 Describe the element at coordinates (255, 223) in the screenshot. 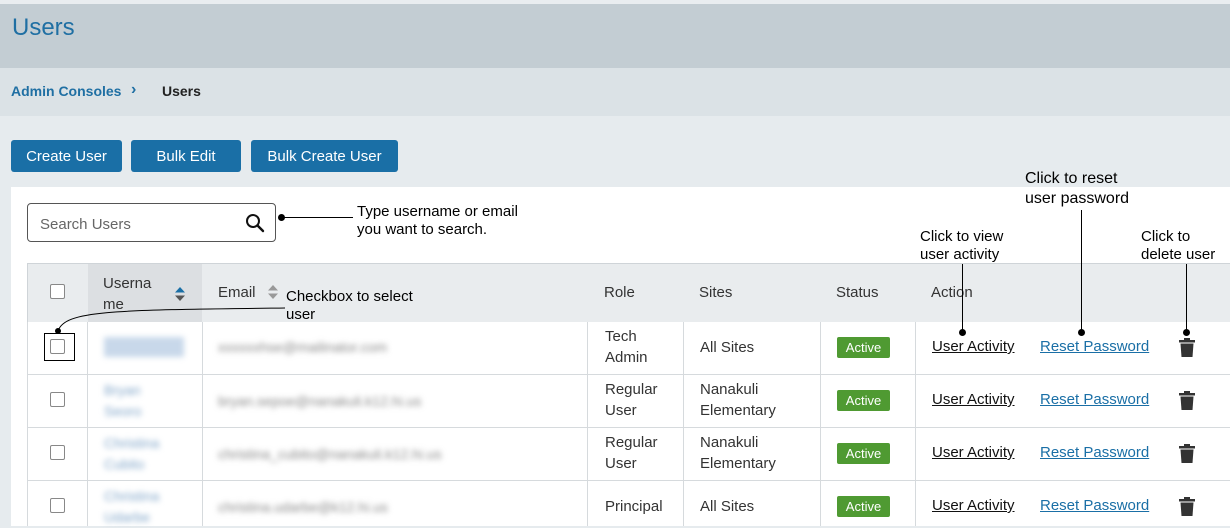

I see `search-icon` at that location.